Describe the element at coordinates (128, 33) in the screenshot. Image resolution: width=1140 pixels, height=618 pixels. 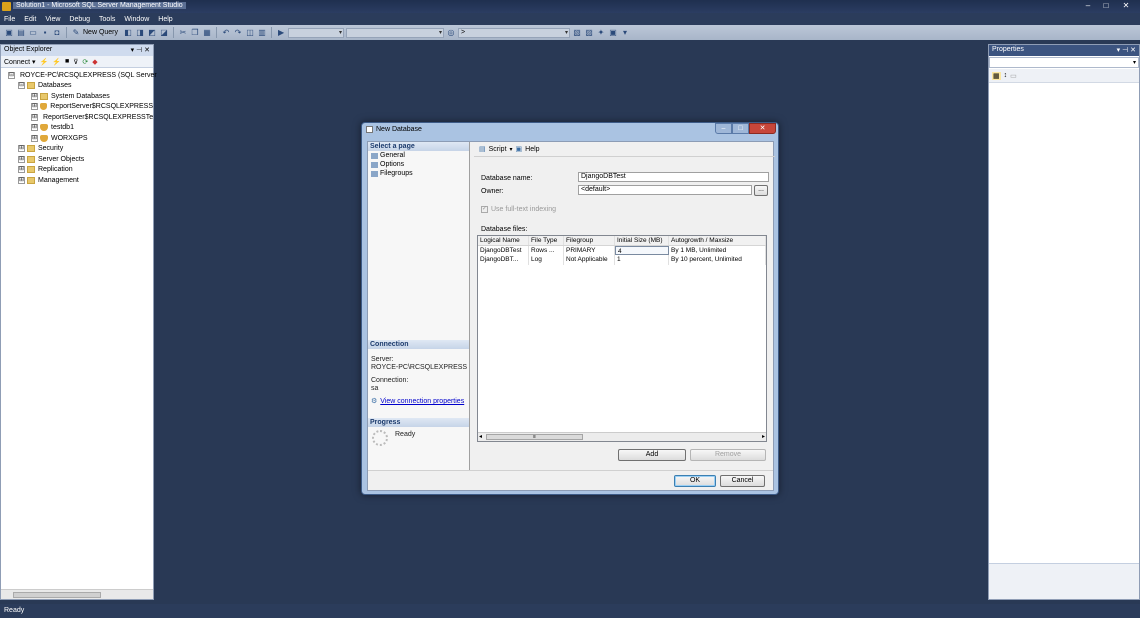
I see `db-engine-query-icon: ◧` at that location.